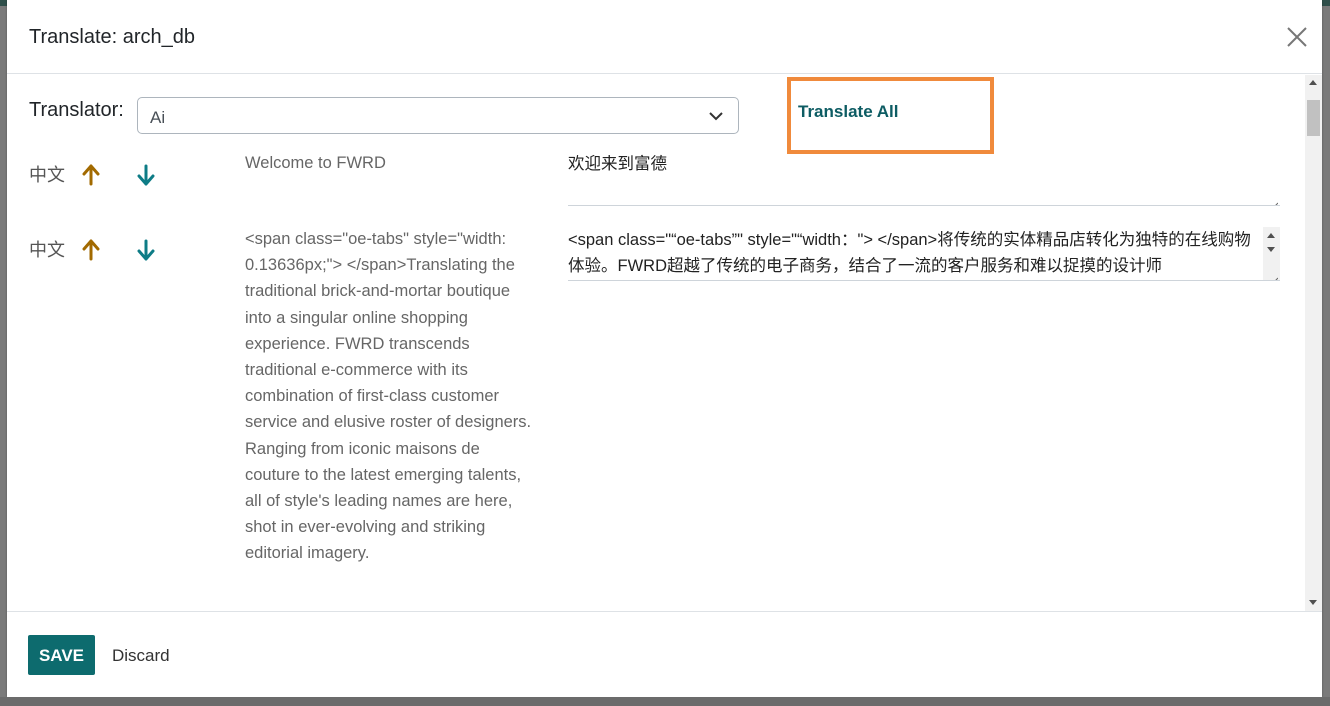 This screenshot has width=1330, height=706. Describe the element at coordinates (665, 701) in the screenshot. I see `backdrop-bottom-strip` at that location.